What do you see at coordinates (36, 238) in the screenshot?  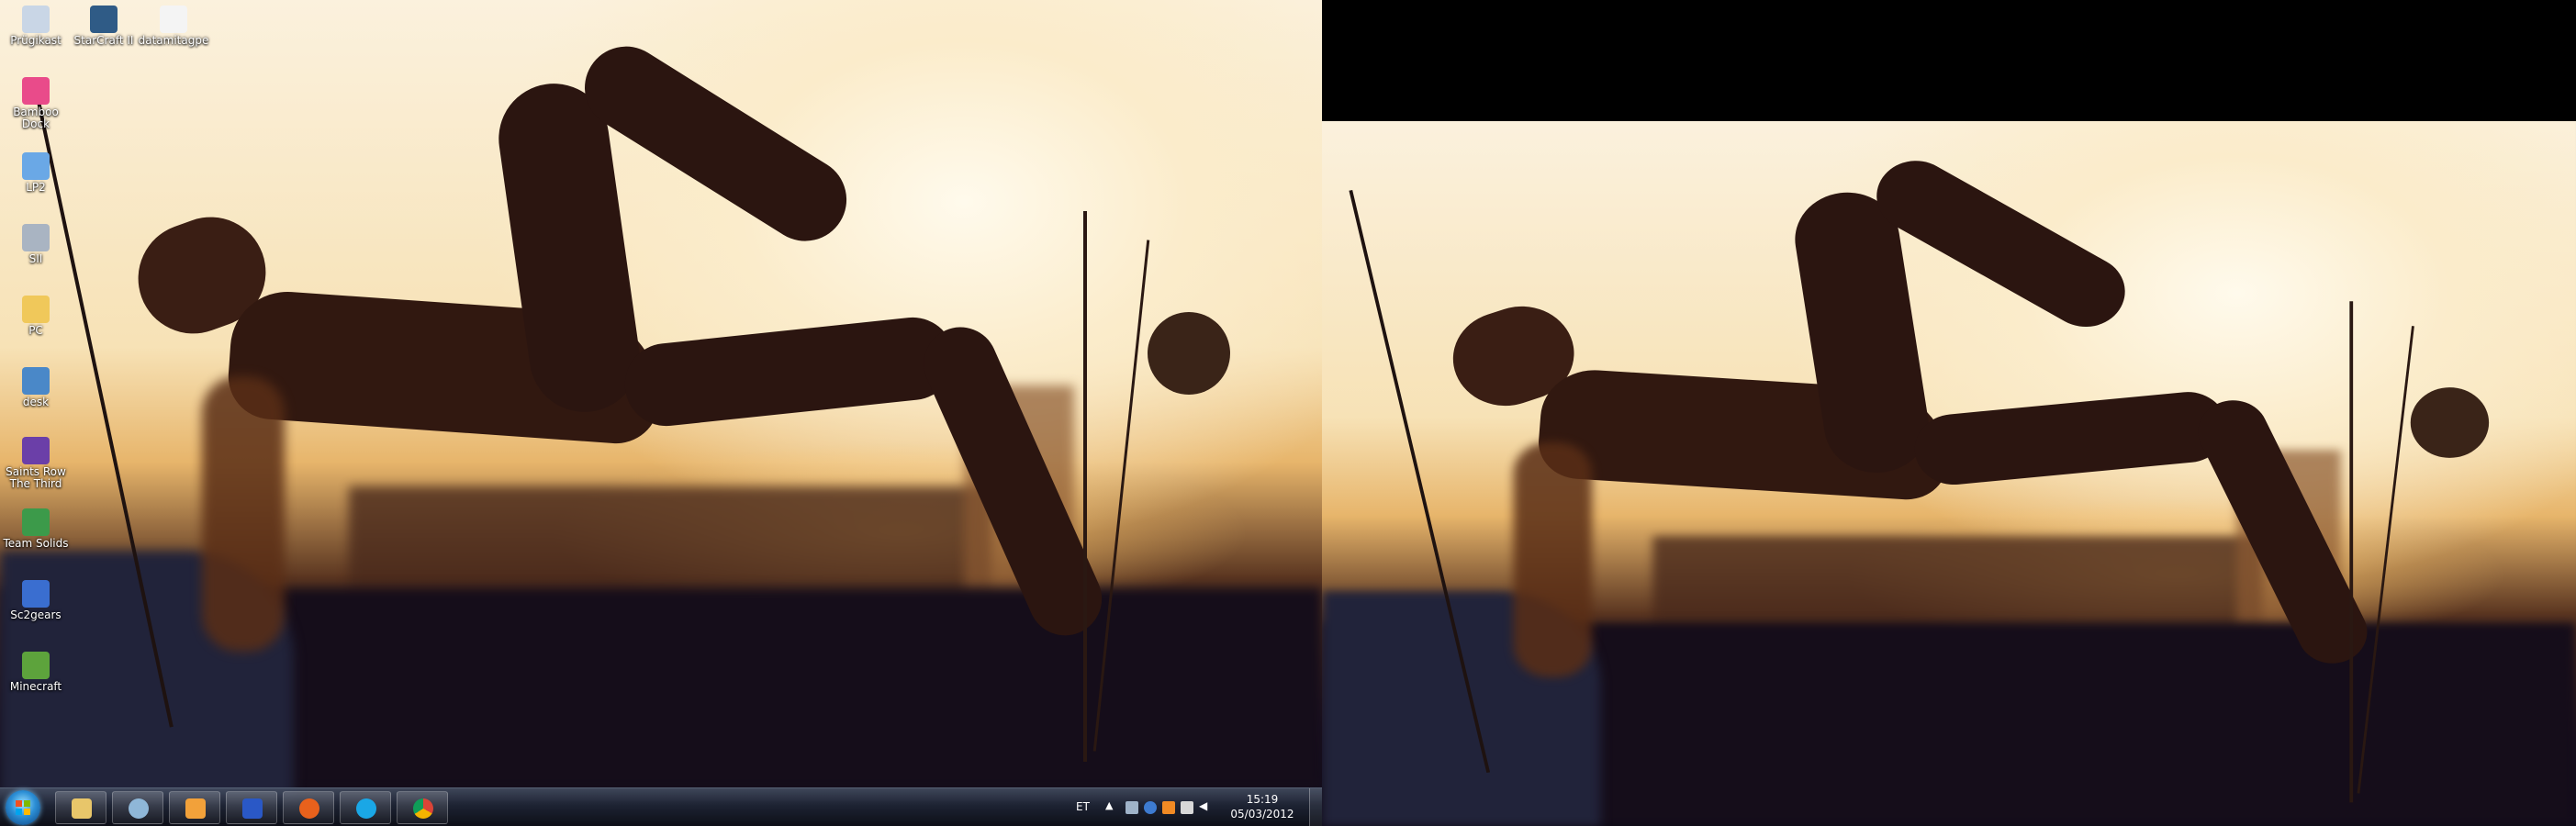 I see `sii-icon` at bounding box center [36, 238].